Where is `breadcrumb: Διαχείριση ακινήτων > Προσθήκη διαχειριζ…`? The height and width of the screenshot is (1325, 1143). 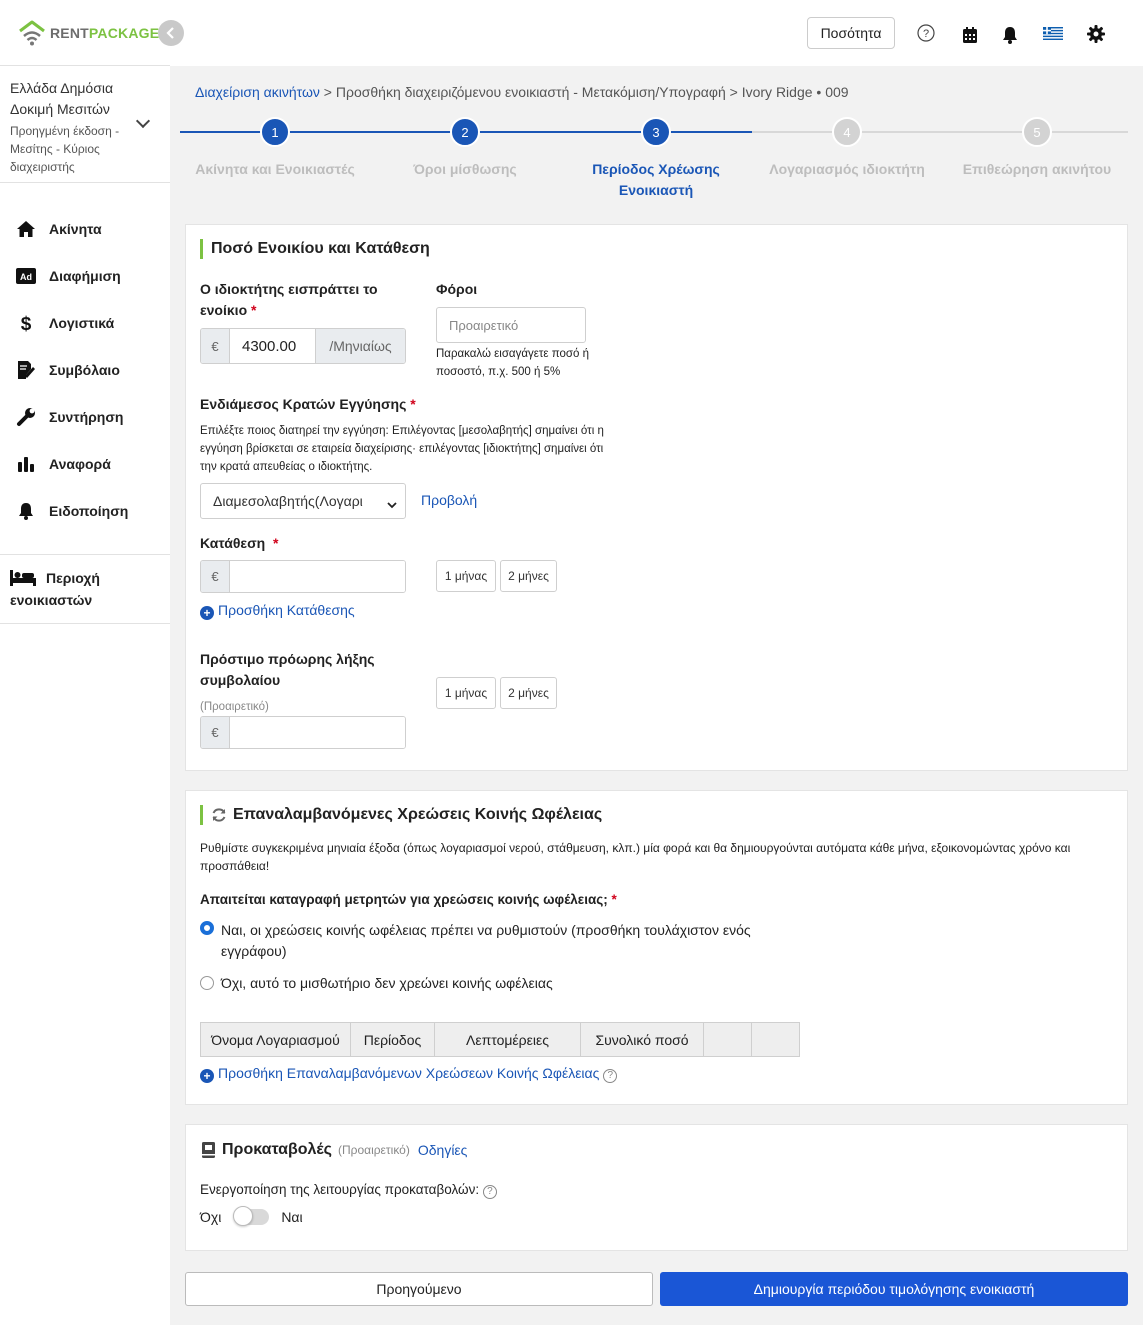
breadcrumb: Διαχείριση ακινήτων > Προσθήκη διαχειριζ… is located at coordinates (522, 92).